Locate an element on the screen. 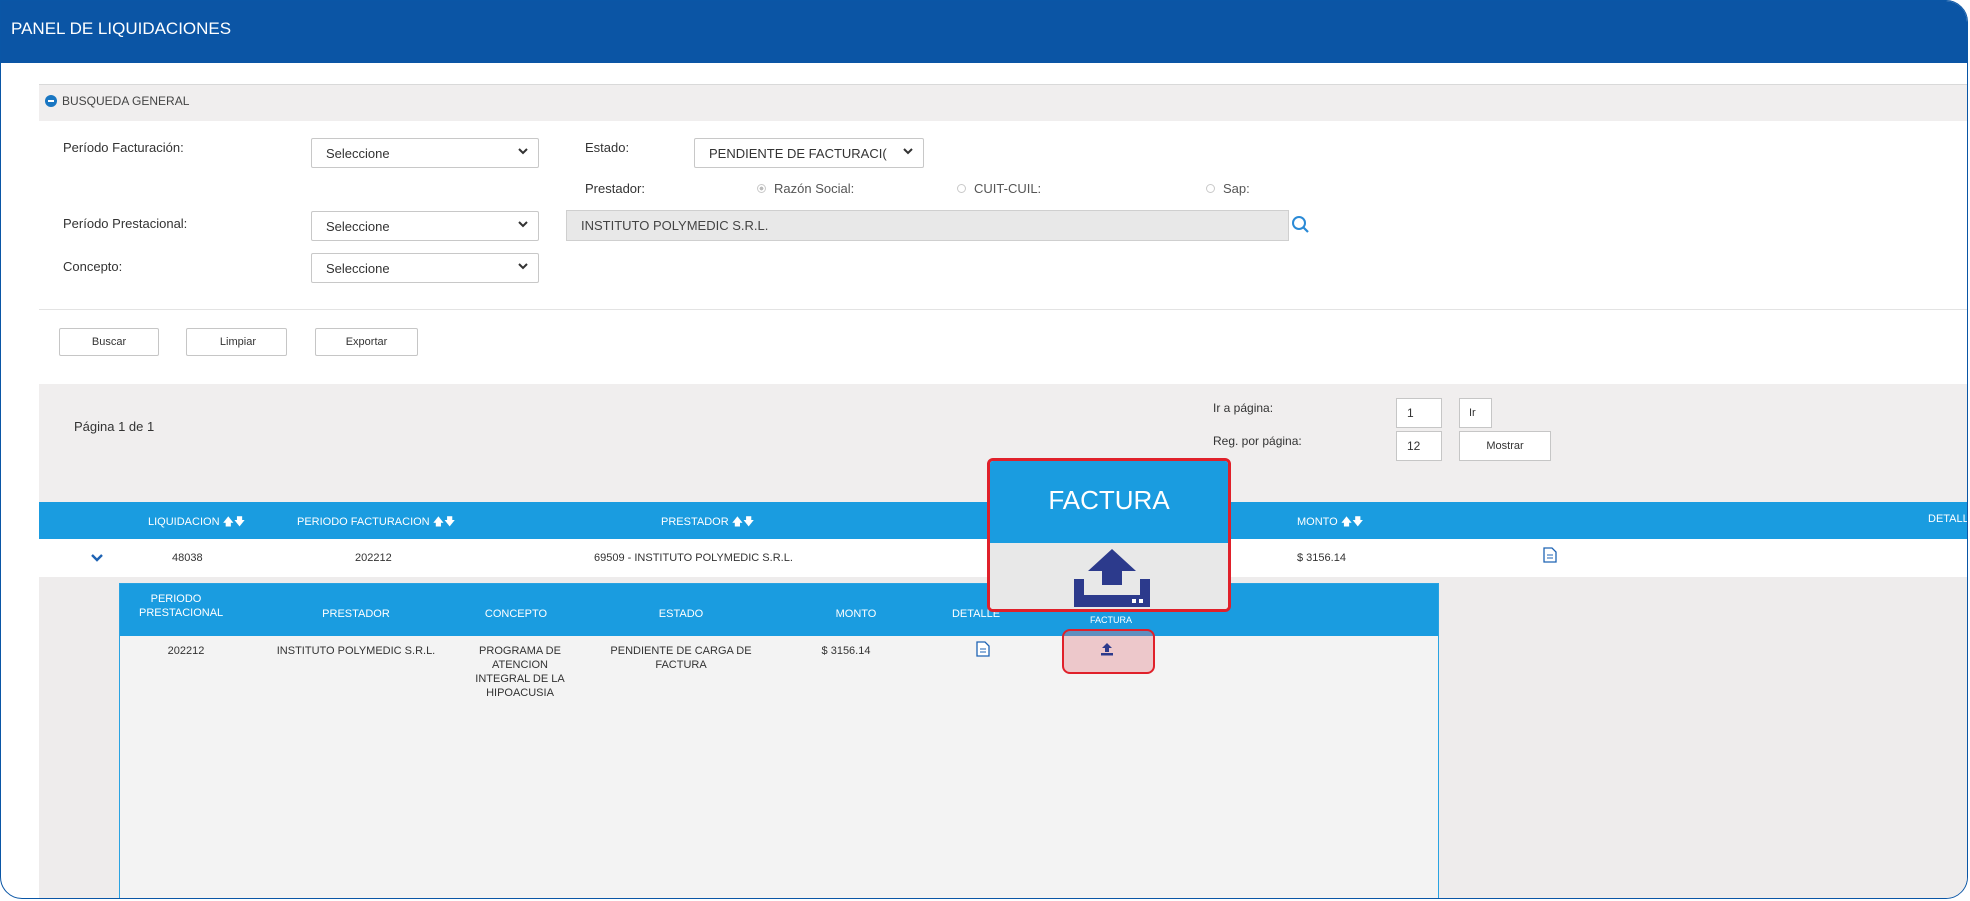 The height and width of the screenshot is (901, 1970). periodo-facturacion-select: Seleccione is located at coordinates (425, 153).